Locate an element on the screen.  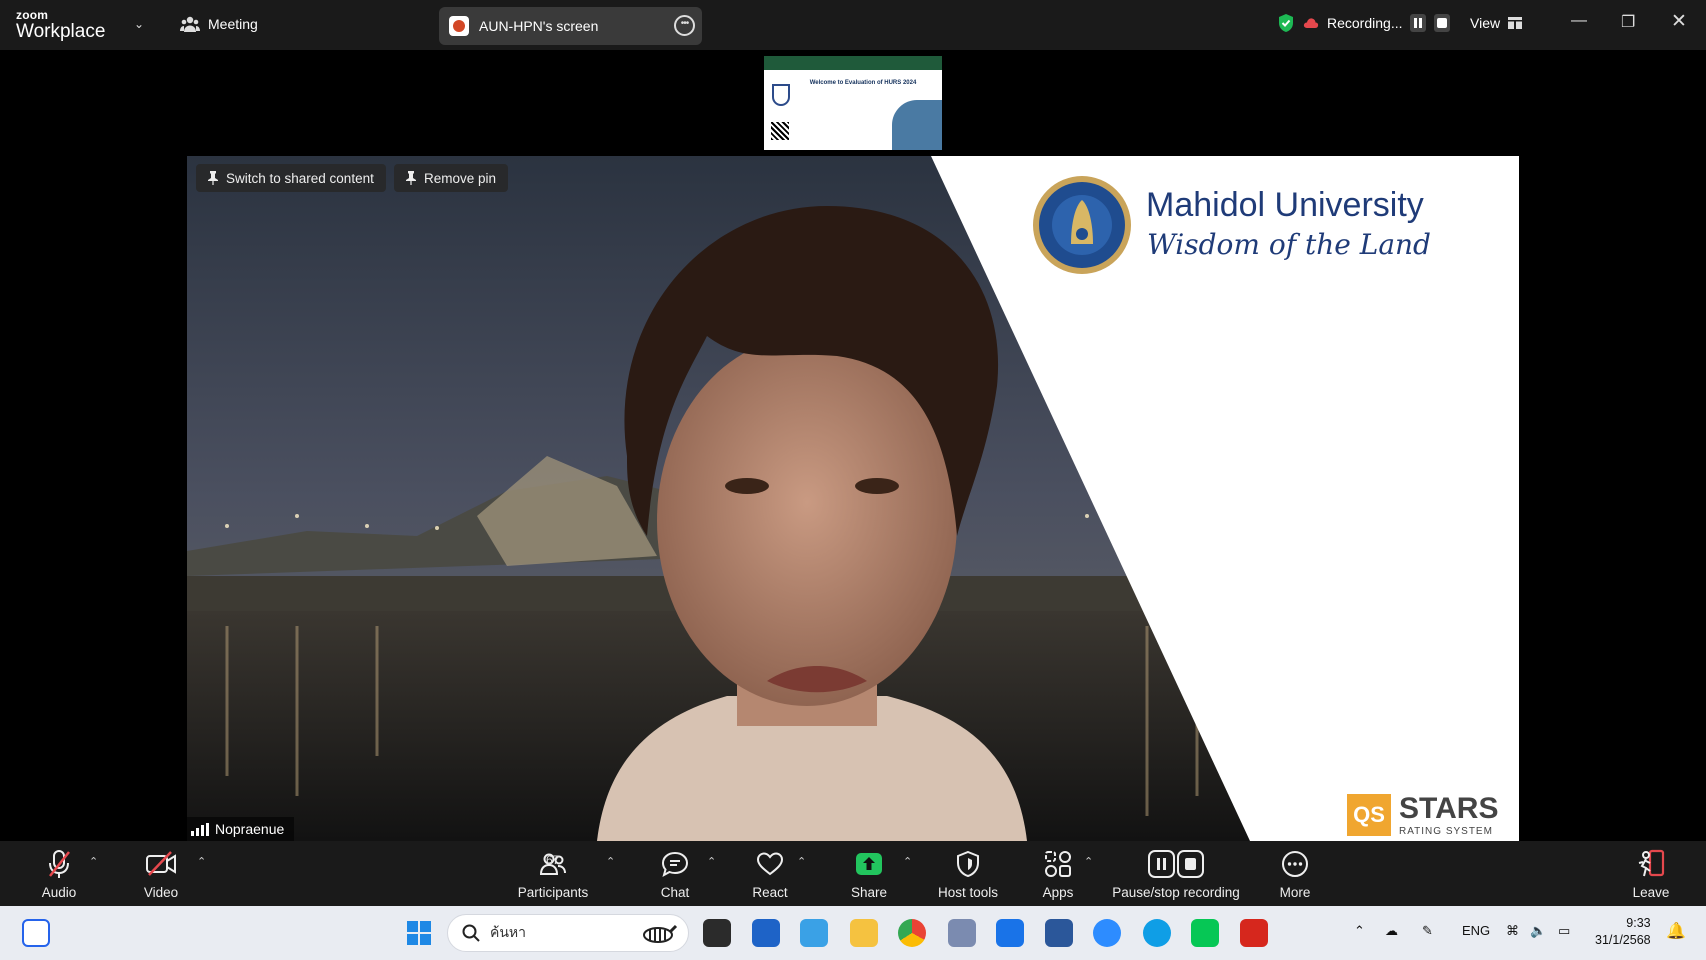
meeting-menu: Meeting is located at coordinates (219, 24).